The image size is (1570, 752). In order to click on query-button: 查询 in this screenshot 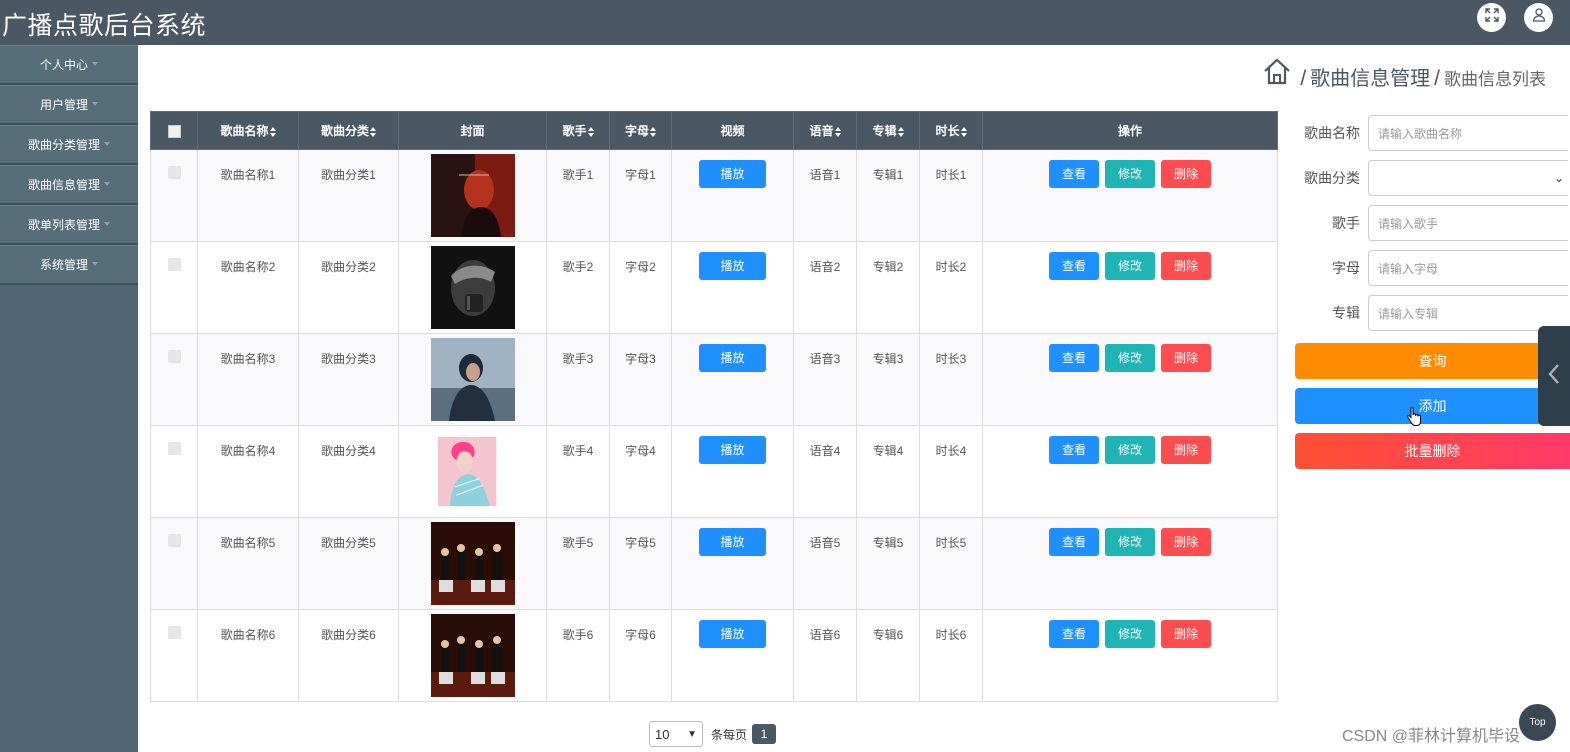, I will do `click(1432, 361)`.